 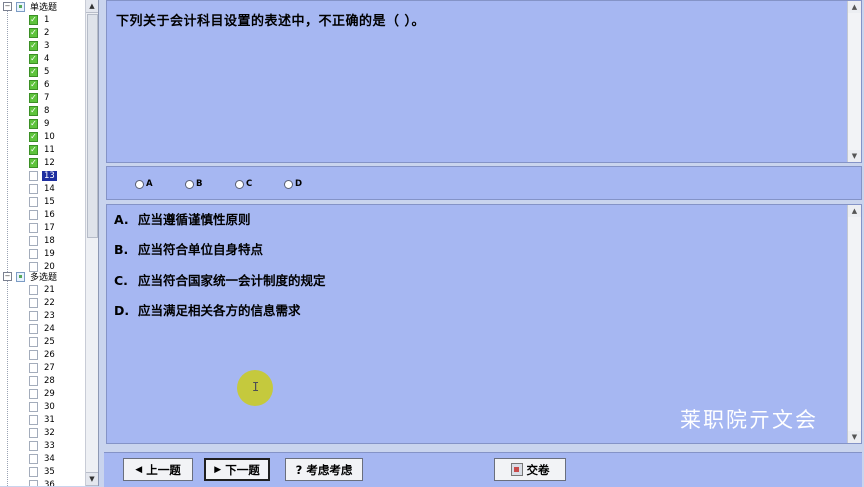 What do you see at coordinates (39, 32) in the screenshot?
I see `tree-item-question: ✓ 2` at bounding box center [39, 32].